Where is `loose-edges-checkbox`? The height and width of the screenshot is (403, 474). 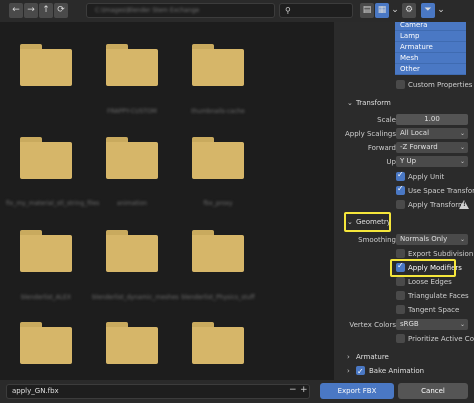
loose-edges-checkbox is located at coordinates (400, 281).